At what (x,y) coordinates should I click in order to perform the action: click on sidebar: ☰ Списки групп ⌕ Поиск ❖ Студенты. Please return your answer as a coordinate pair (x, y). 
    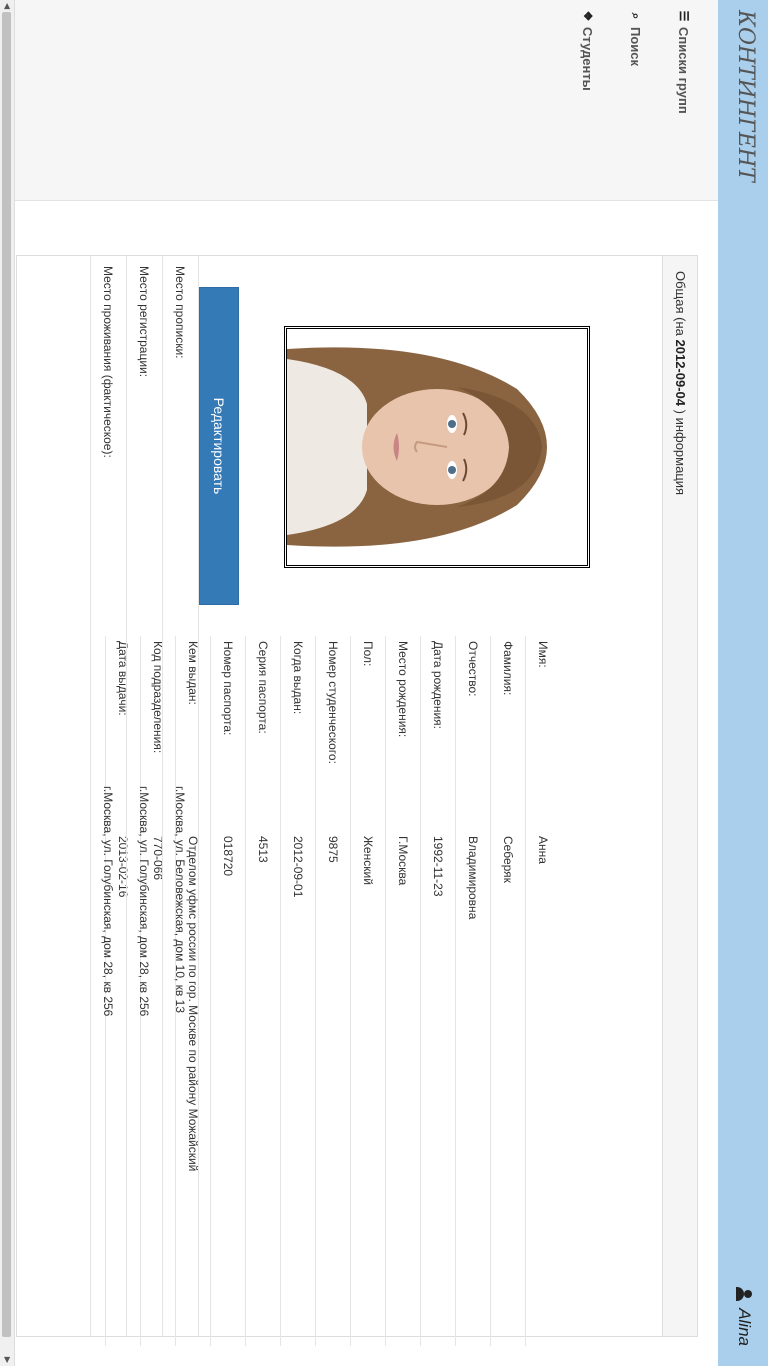
    Looking at the image, I should click on (366, 100).